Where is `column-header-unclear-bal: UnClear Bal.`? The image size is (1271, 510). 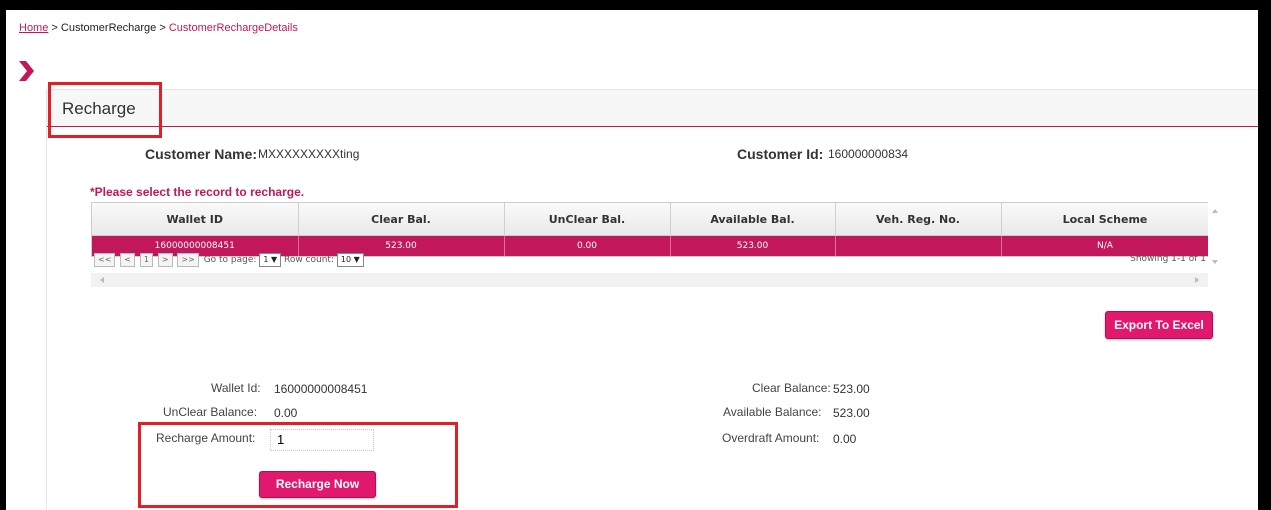 column-header-unclear-bal: UnClear Bal. is located at coordinates (587, 219).